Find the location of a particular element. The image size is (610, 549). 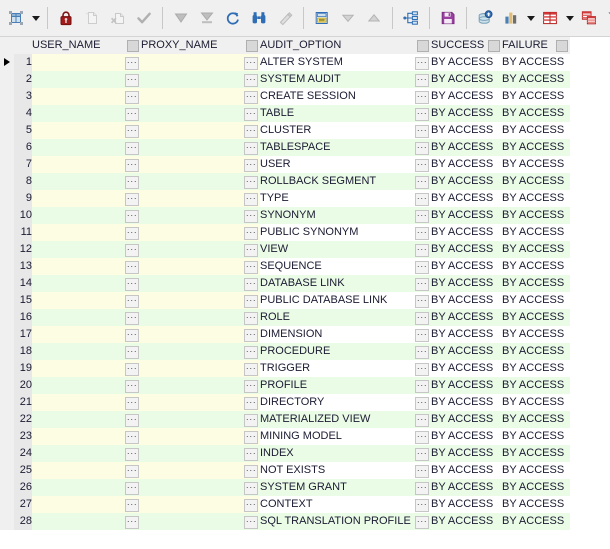

query-plan-icon is located at coordinates (411, 18).